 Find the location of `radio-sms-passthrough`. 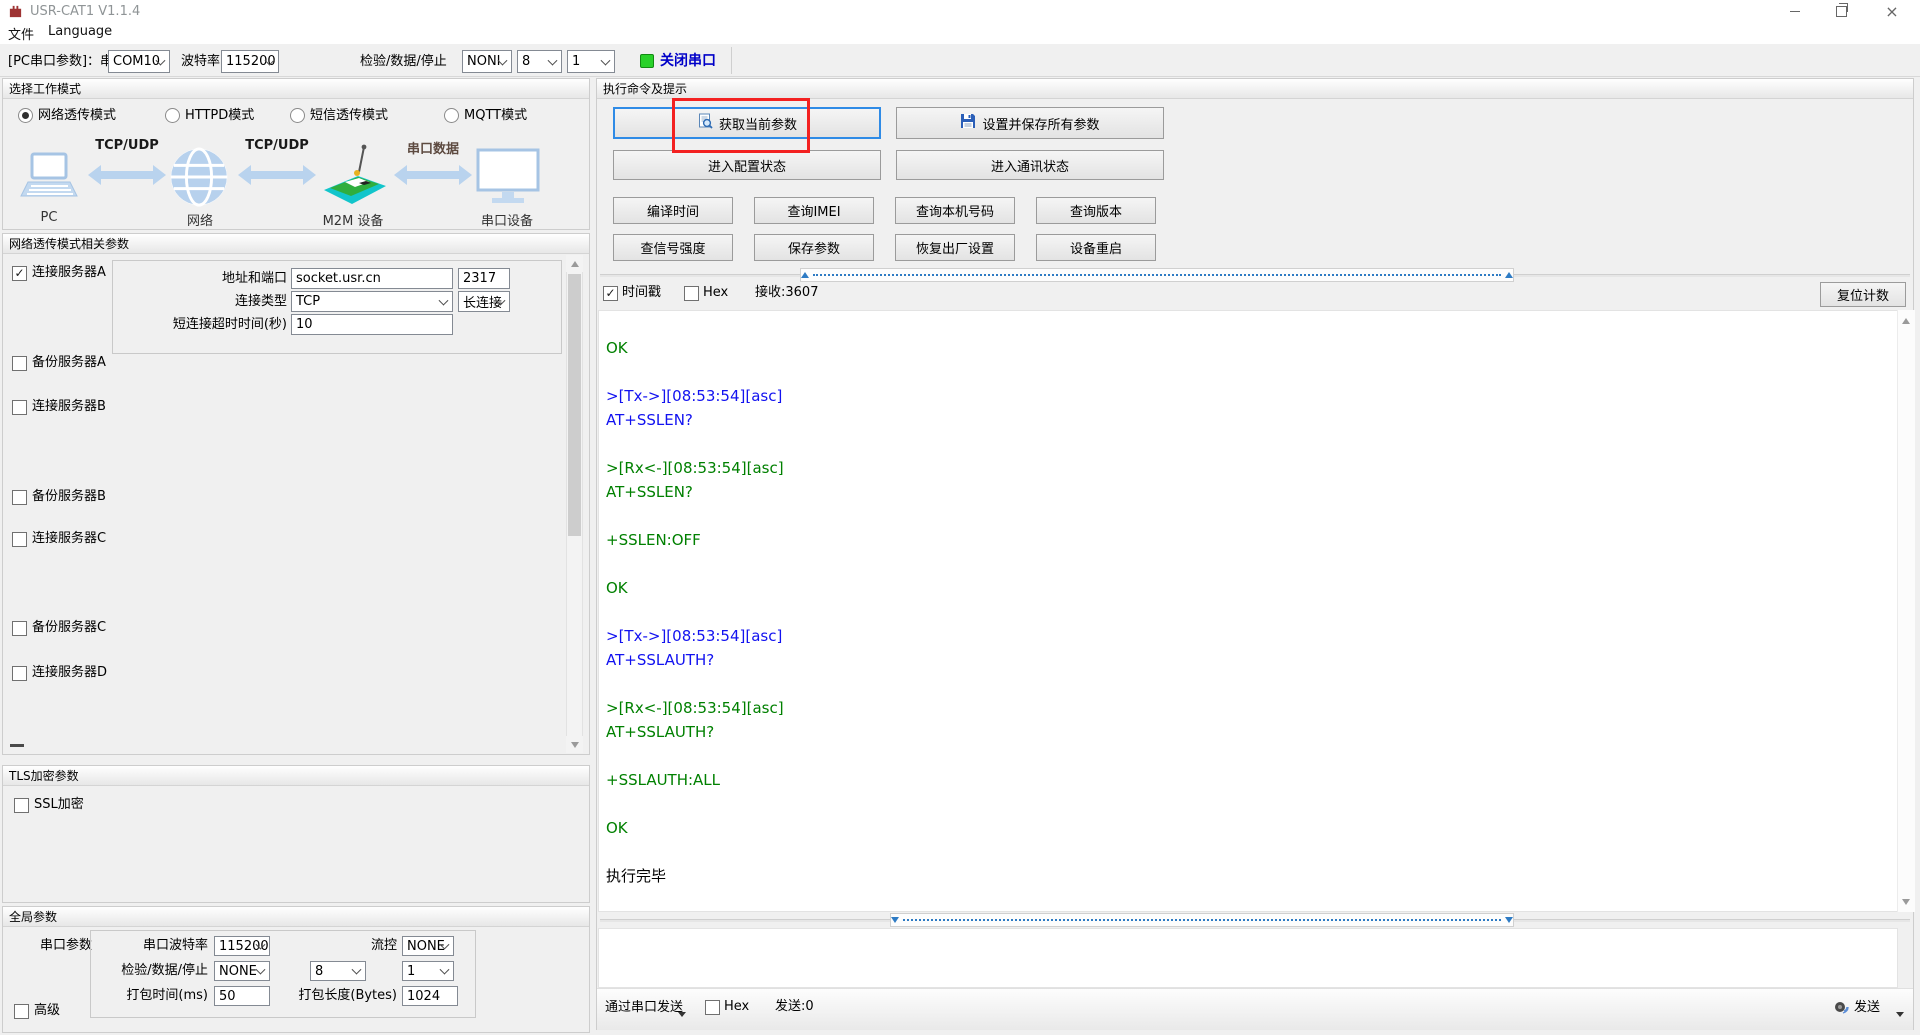

radio-sms-passthrough is located at coordinates (297, 115).